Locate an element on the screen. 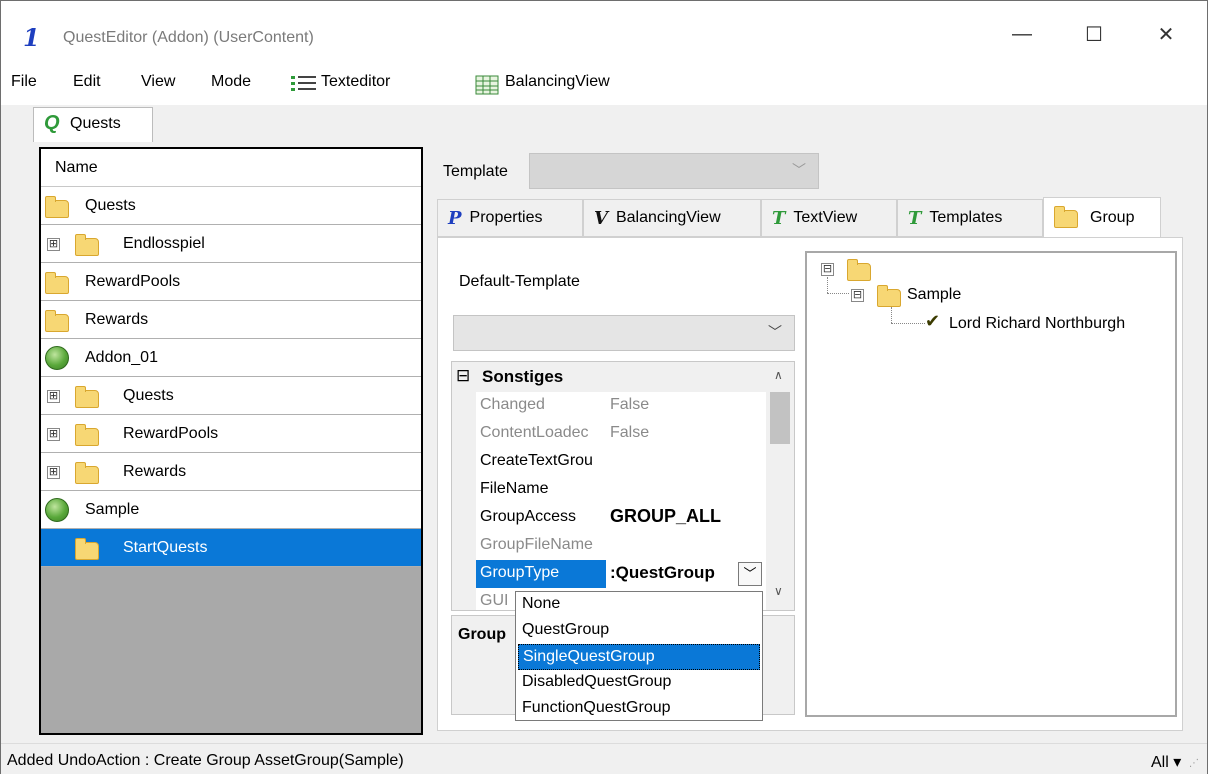 This screenshot has height=774, width=1208. tree-header: Name is located at coordinates (231, 168).